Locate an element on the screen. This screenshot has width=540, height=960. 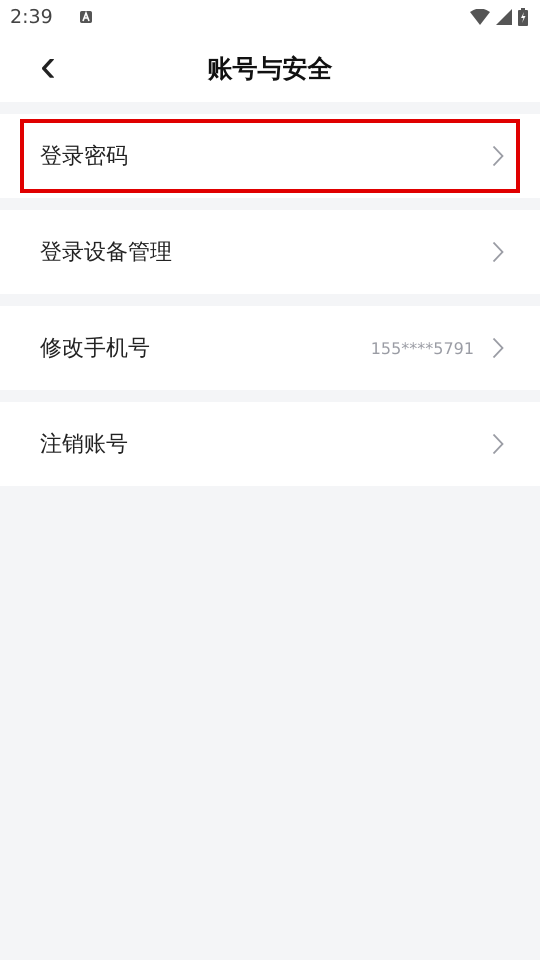
item-label: 注销账号 is located at coordinates (84, 445).